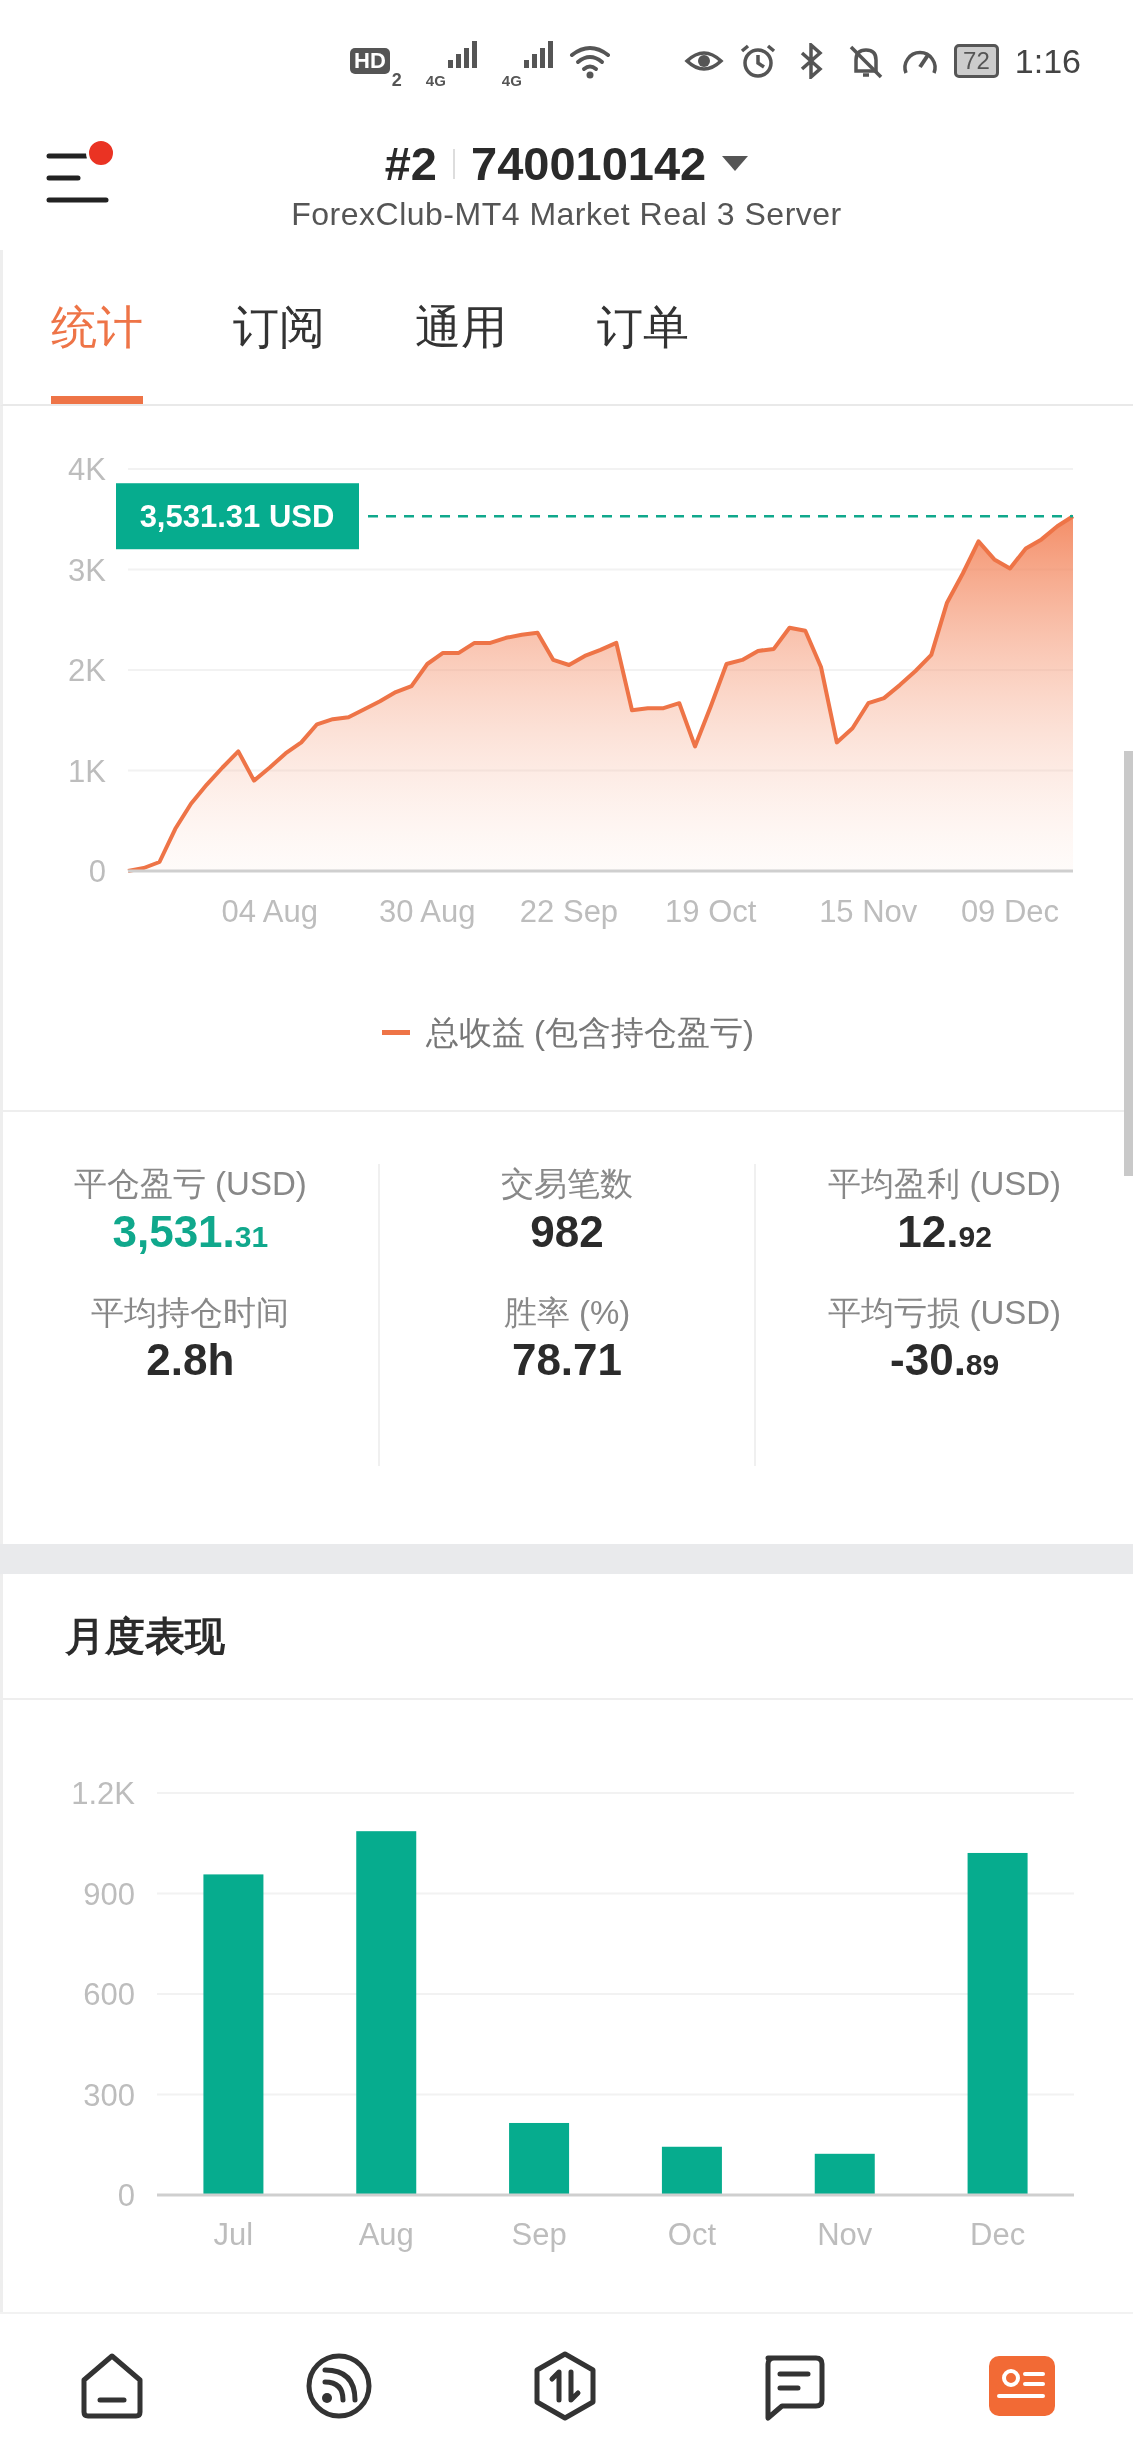  Describe the element at coordinates (589, 61) in the screenshot. I see `wifi-icon` at that location.